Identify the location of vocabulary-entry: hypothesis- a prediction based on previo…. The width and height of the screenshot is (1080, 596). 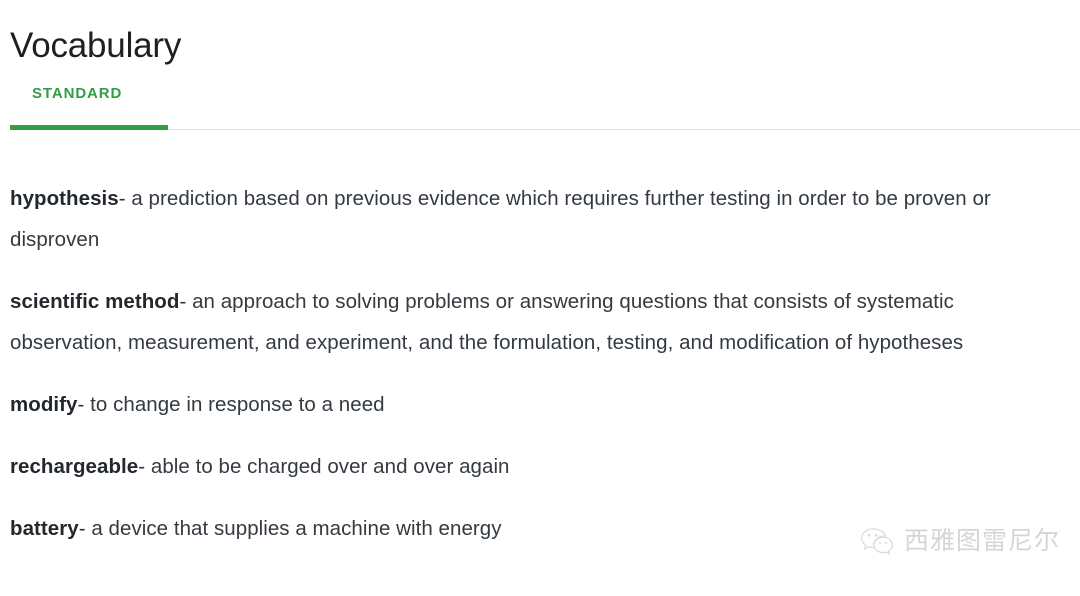
(542, 219).